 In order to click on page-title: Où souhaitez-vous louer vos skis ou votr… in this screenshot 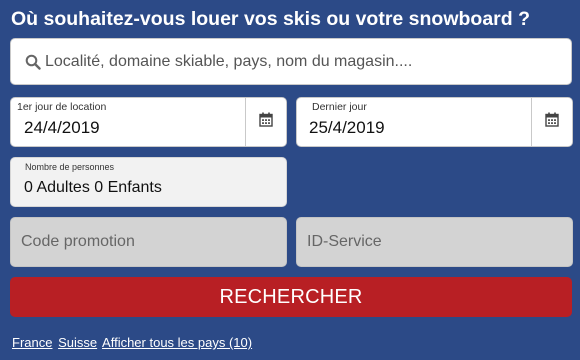, I will do `click(271, 19)`.